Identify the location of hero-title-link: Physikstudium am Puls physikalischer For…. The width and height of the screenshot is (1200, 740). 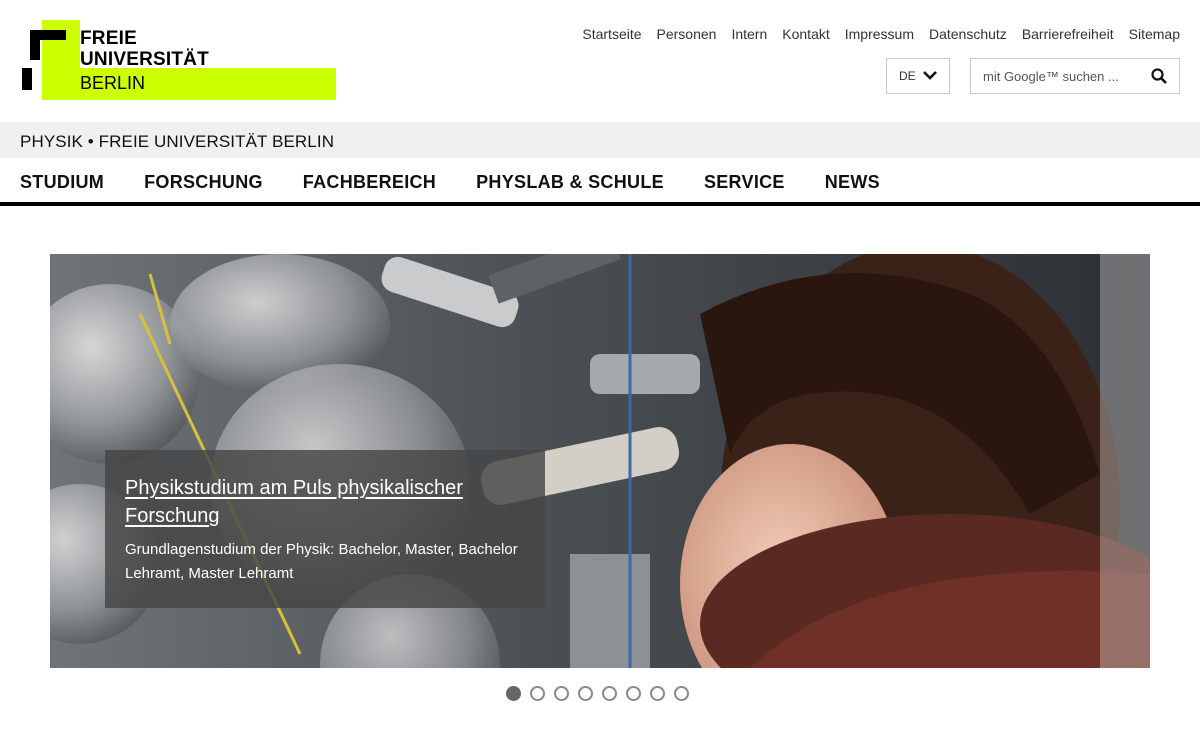
(325, 502).